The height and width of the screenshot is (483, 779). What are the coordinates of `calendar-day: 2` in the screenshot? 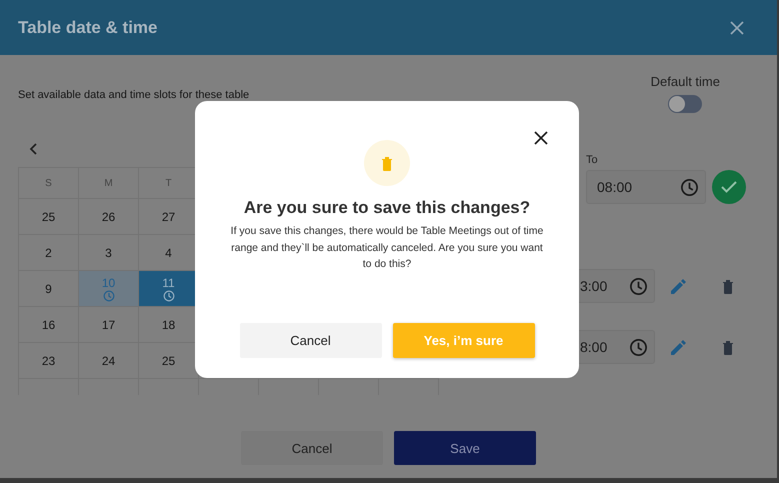 It's located at (48, 252).